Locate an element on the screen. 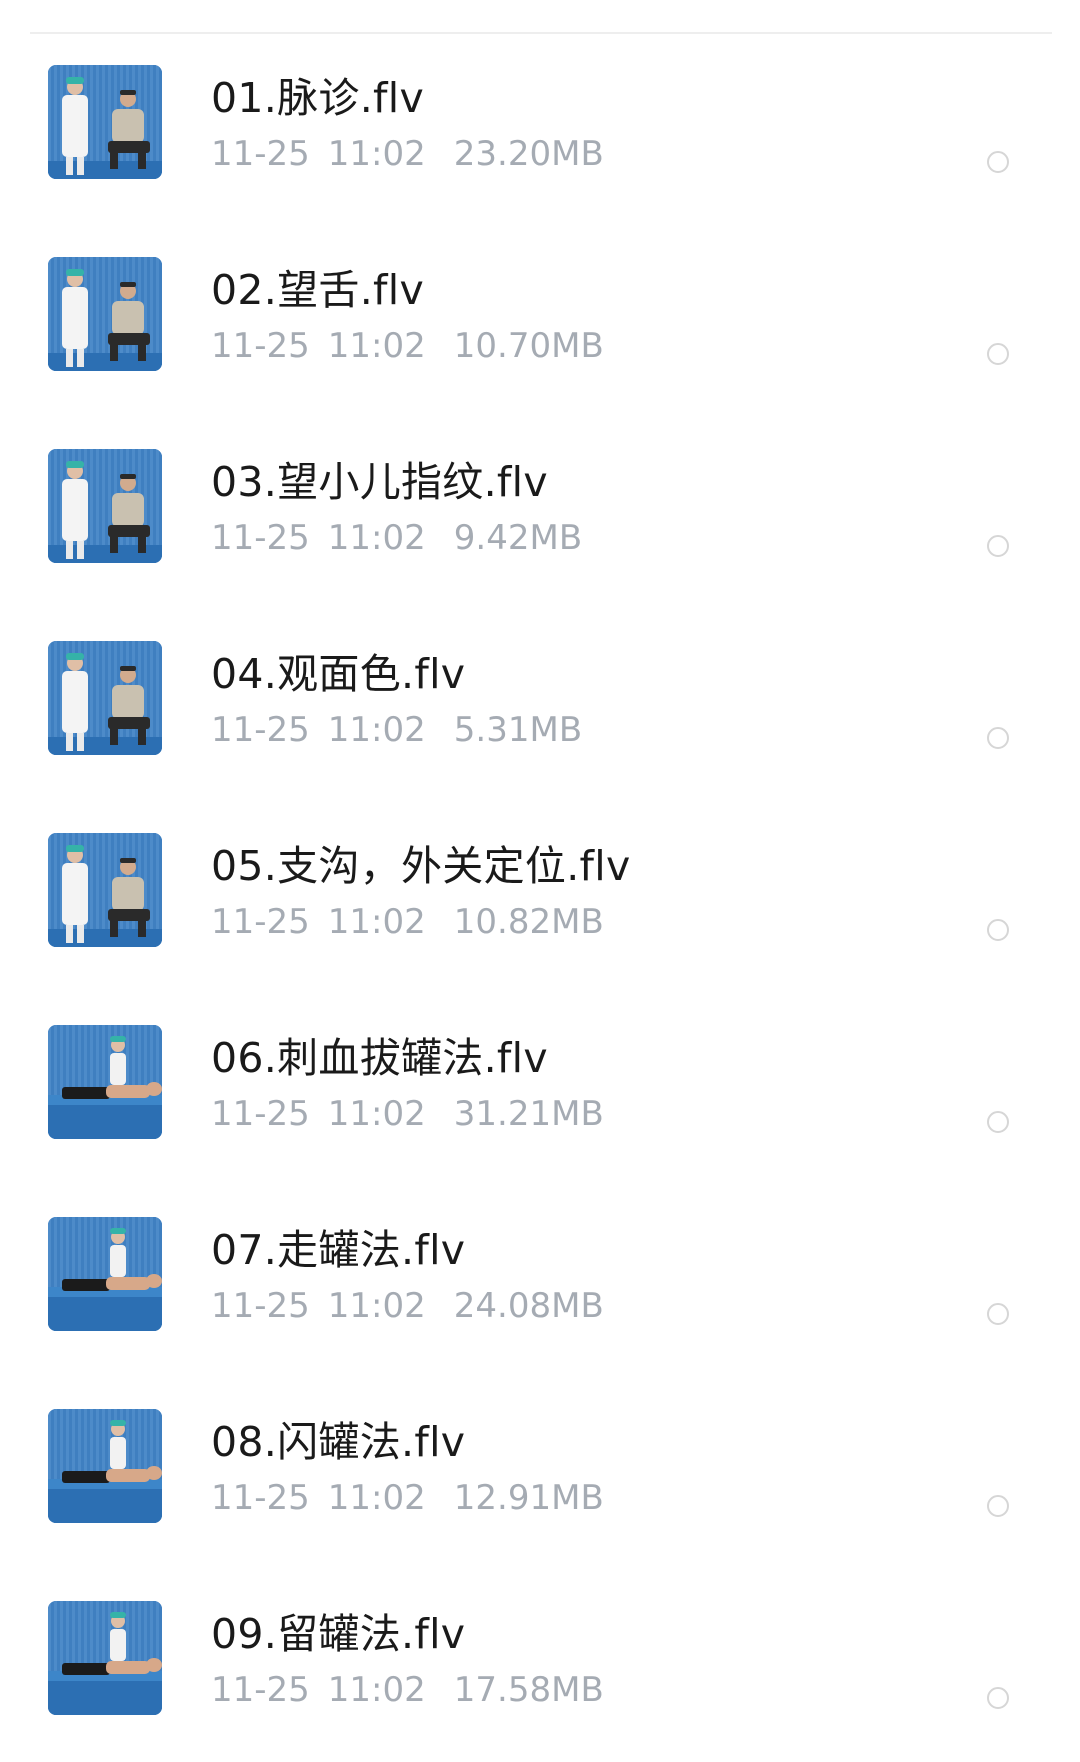 The image size is (1080, 1762). file-name: 02.望舌.flv is located at coordinates (318, 290).